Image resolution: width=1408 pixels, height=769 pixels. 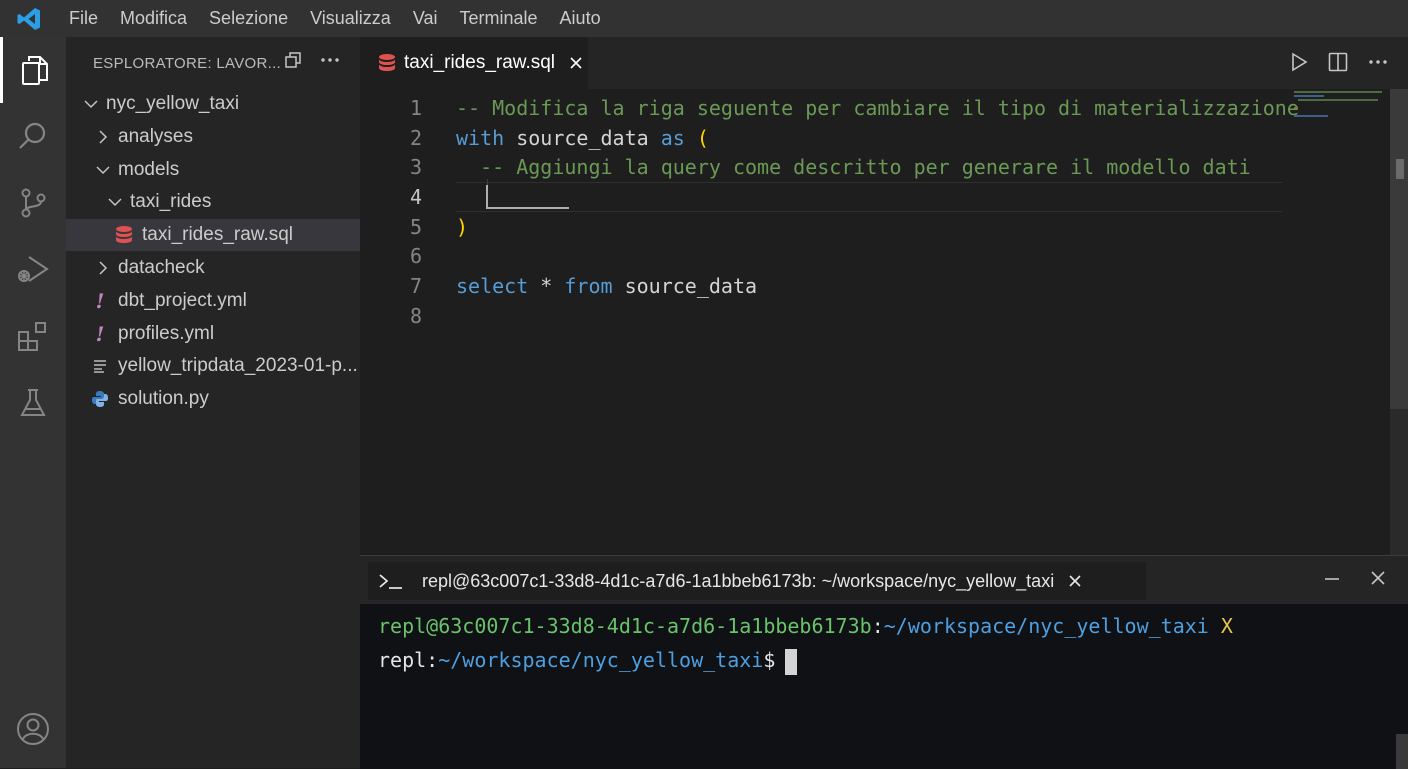 I want to click on tree-file-profiles-yml: ! profiles.yml, so click(x=225, y=334).